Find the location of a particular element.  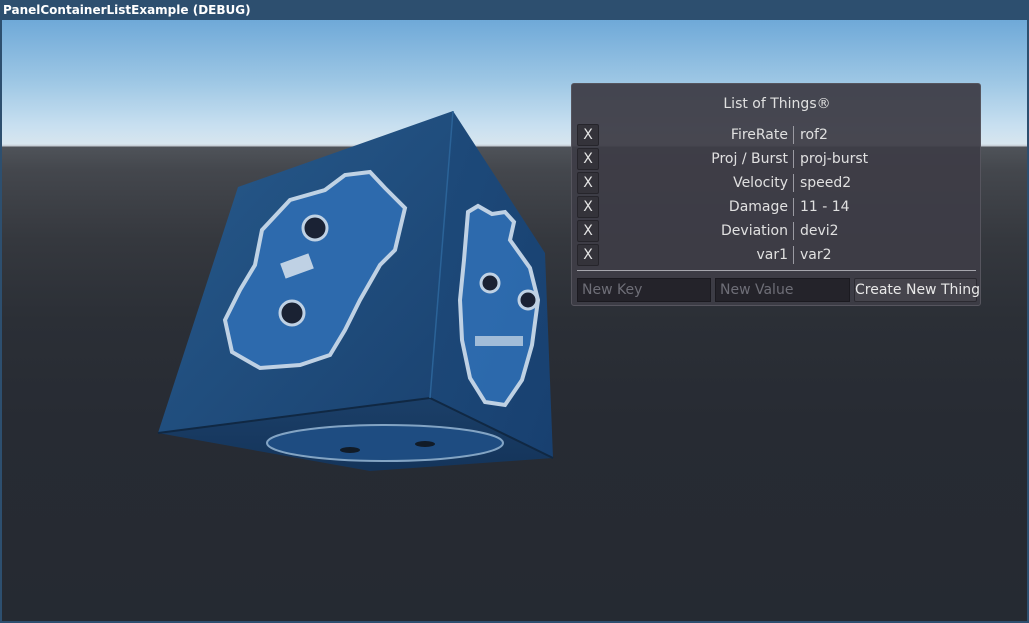

row-value: speed2 is located at coordinates (826, 183).